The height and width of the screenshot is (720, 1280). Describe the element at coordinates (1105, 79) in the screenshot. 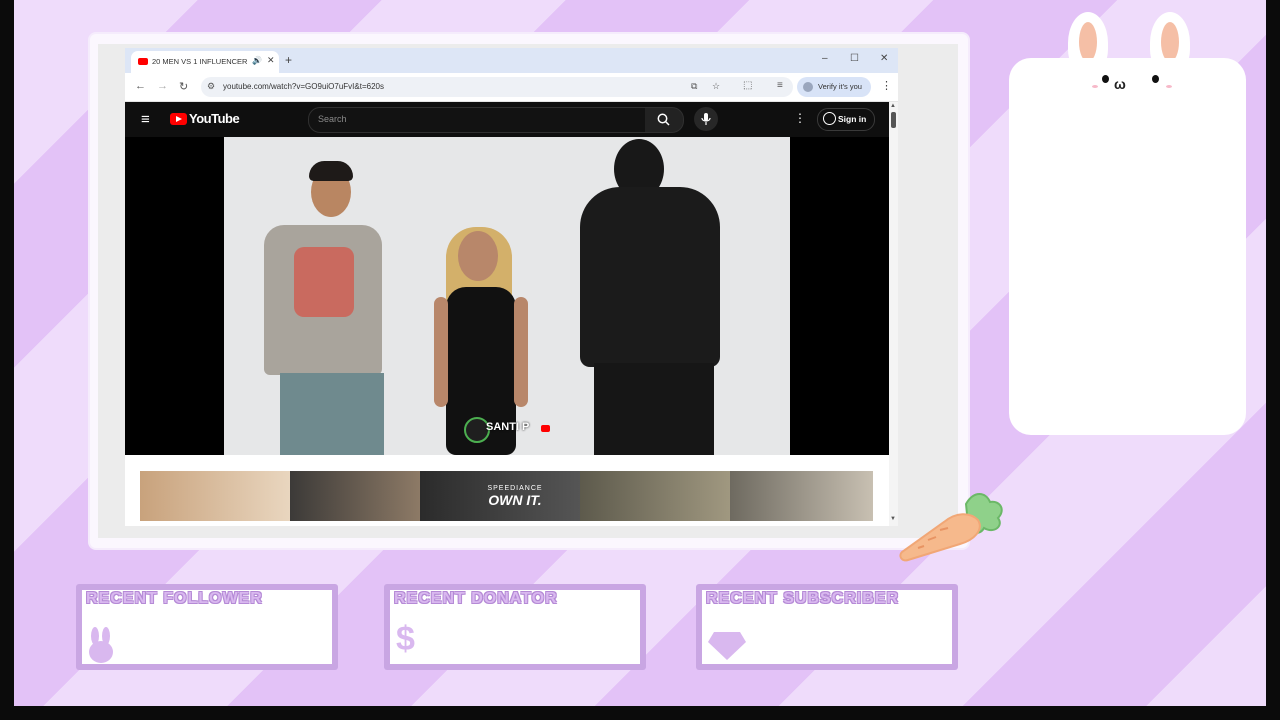

I see `bunny-left-eye` at that location.